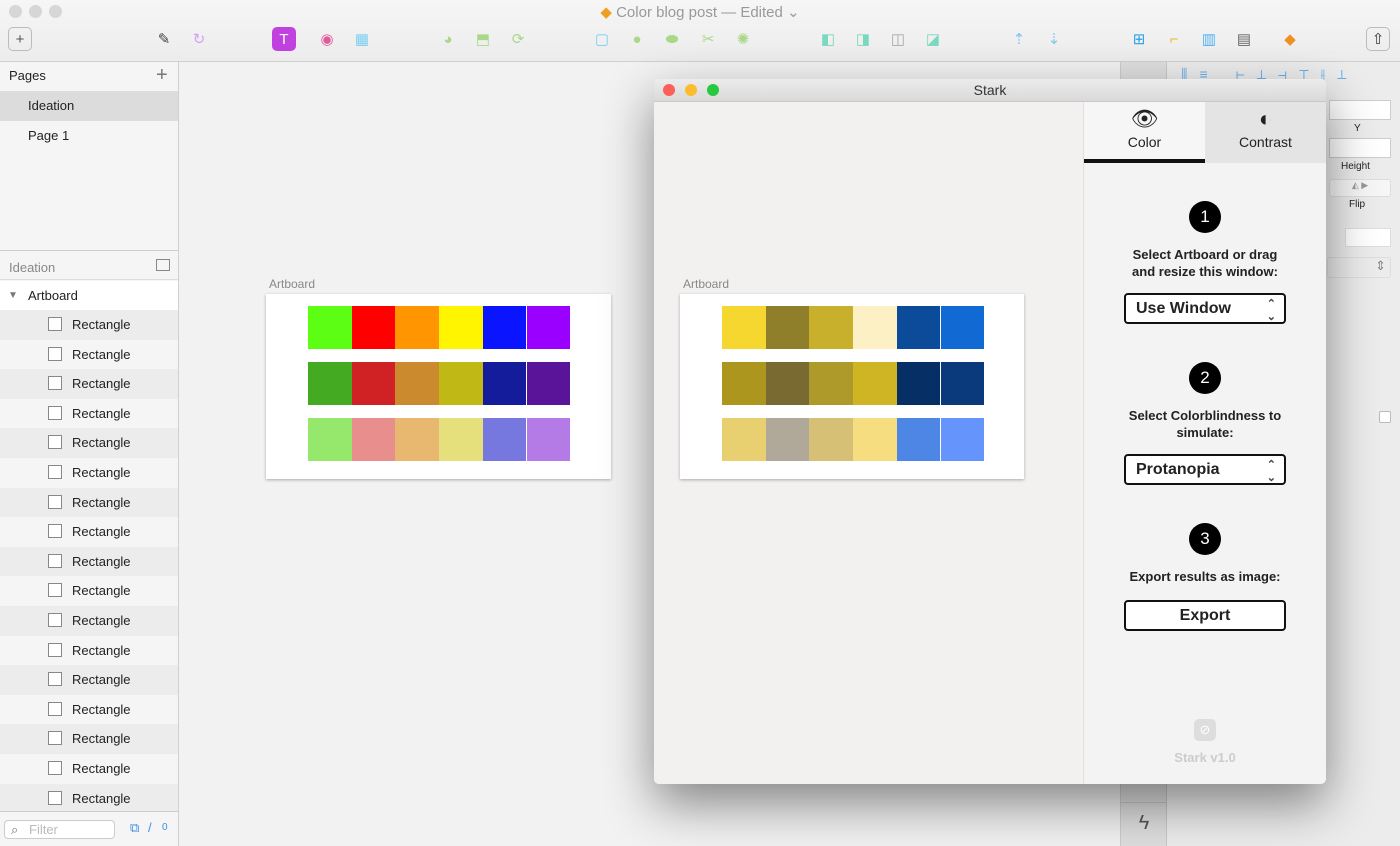 This screenshot has height=846, width=1400. Describe the element at coordinates (59, 829) in the screenshot. I see `filter-input: ⌕ Filter` at that location.